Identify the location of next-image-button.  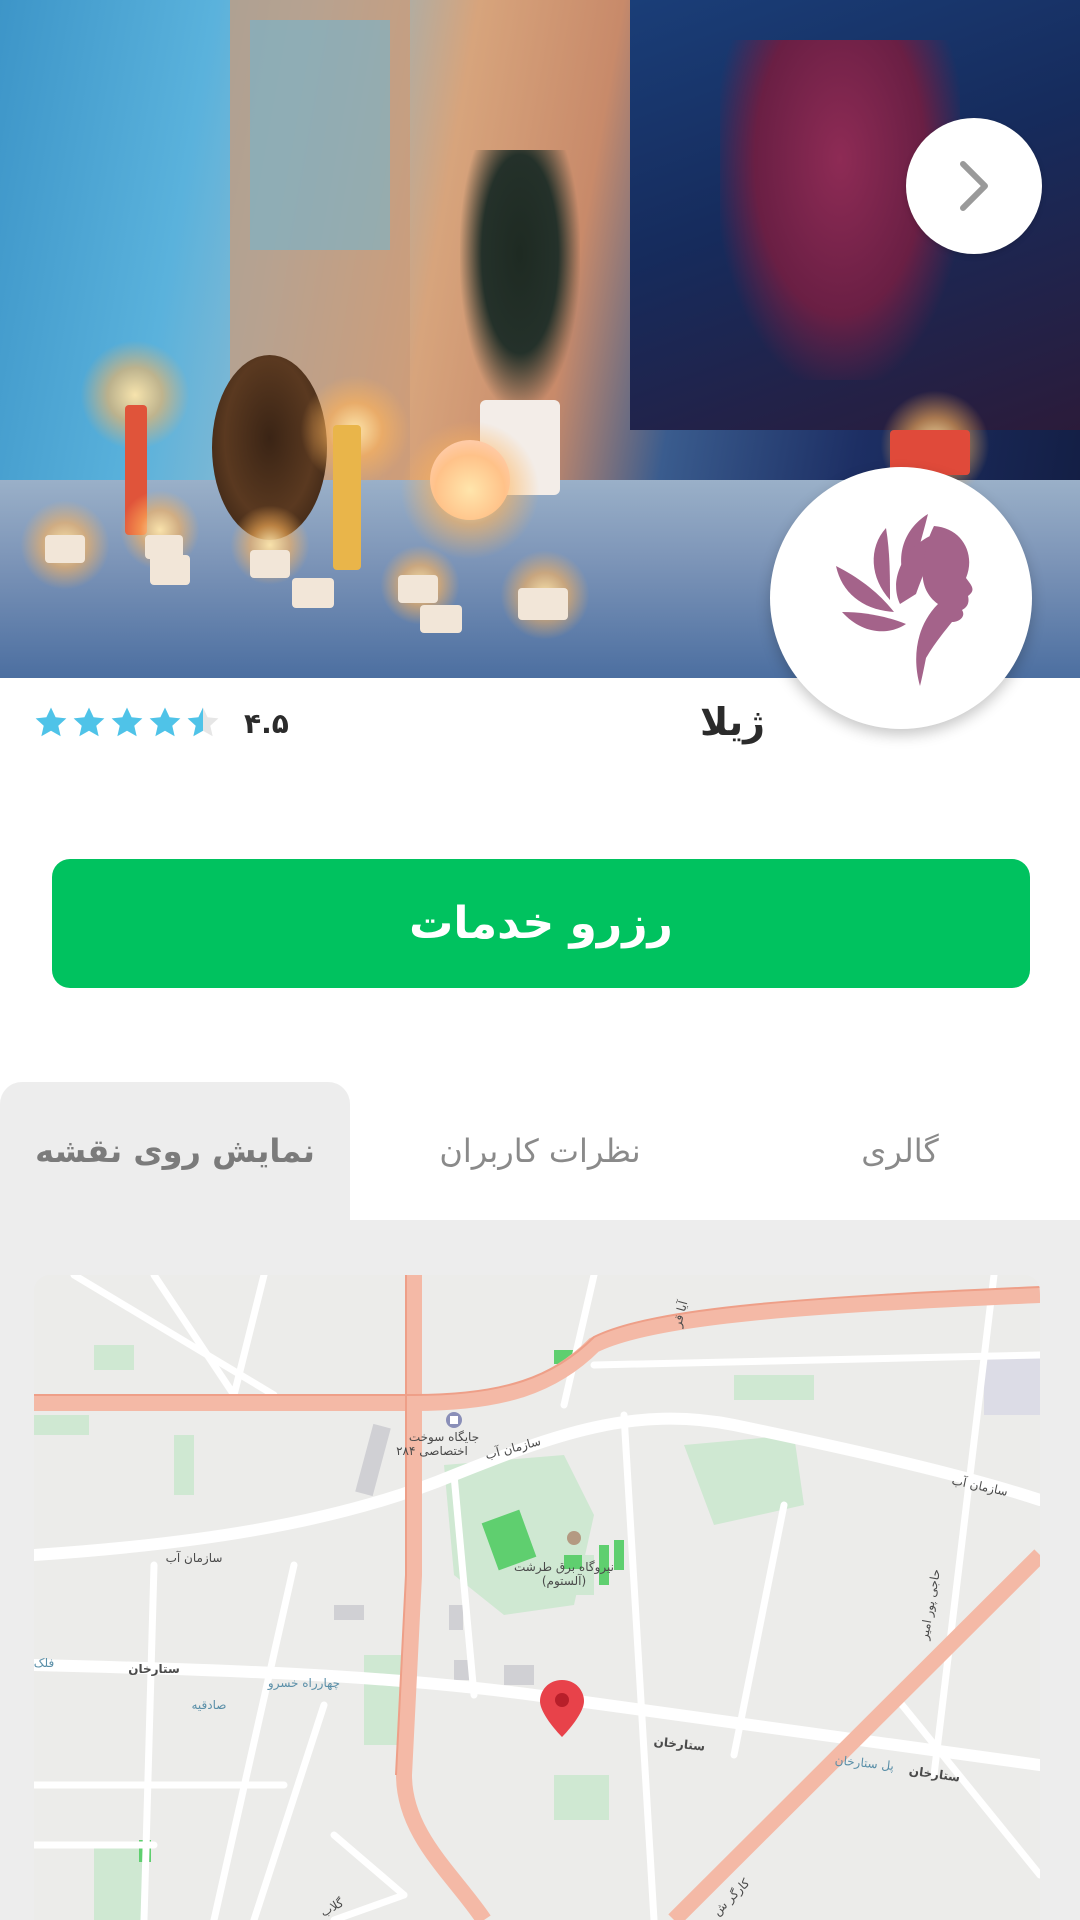
(974, 186).